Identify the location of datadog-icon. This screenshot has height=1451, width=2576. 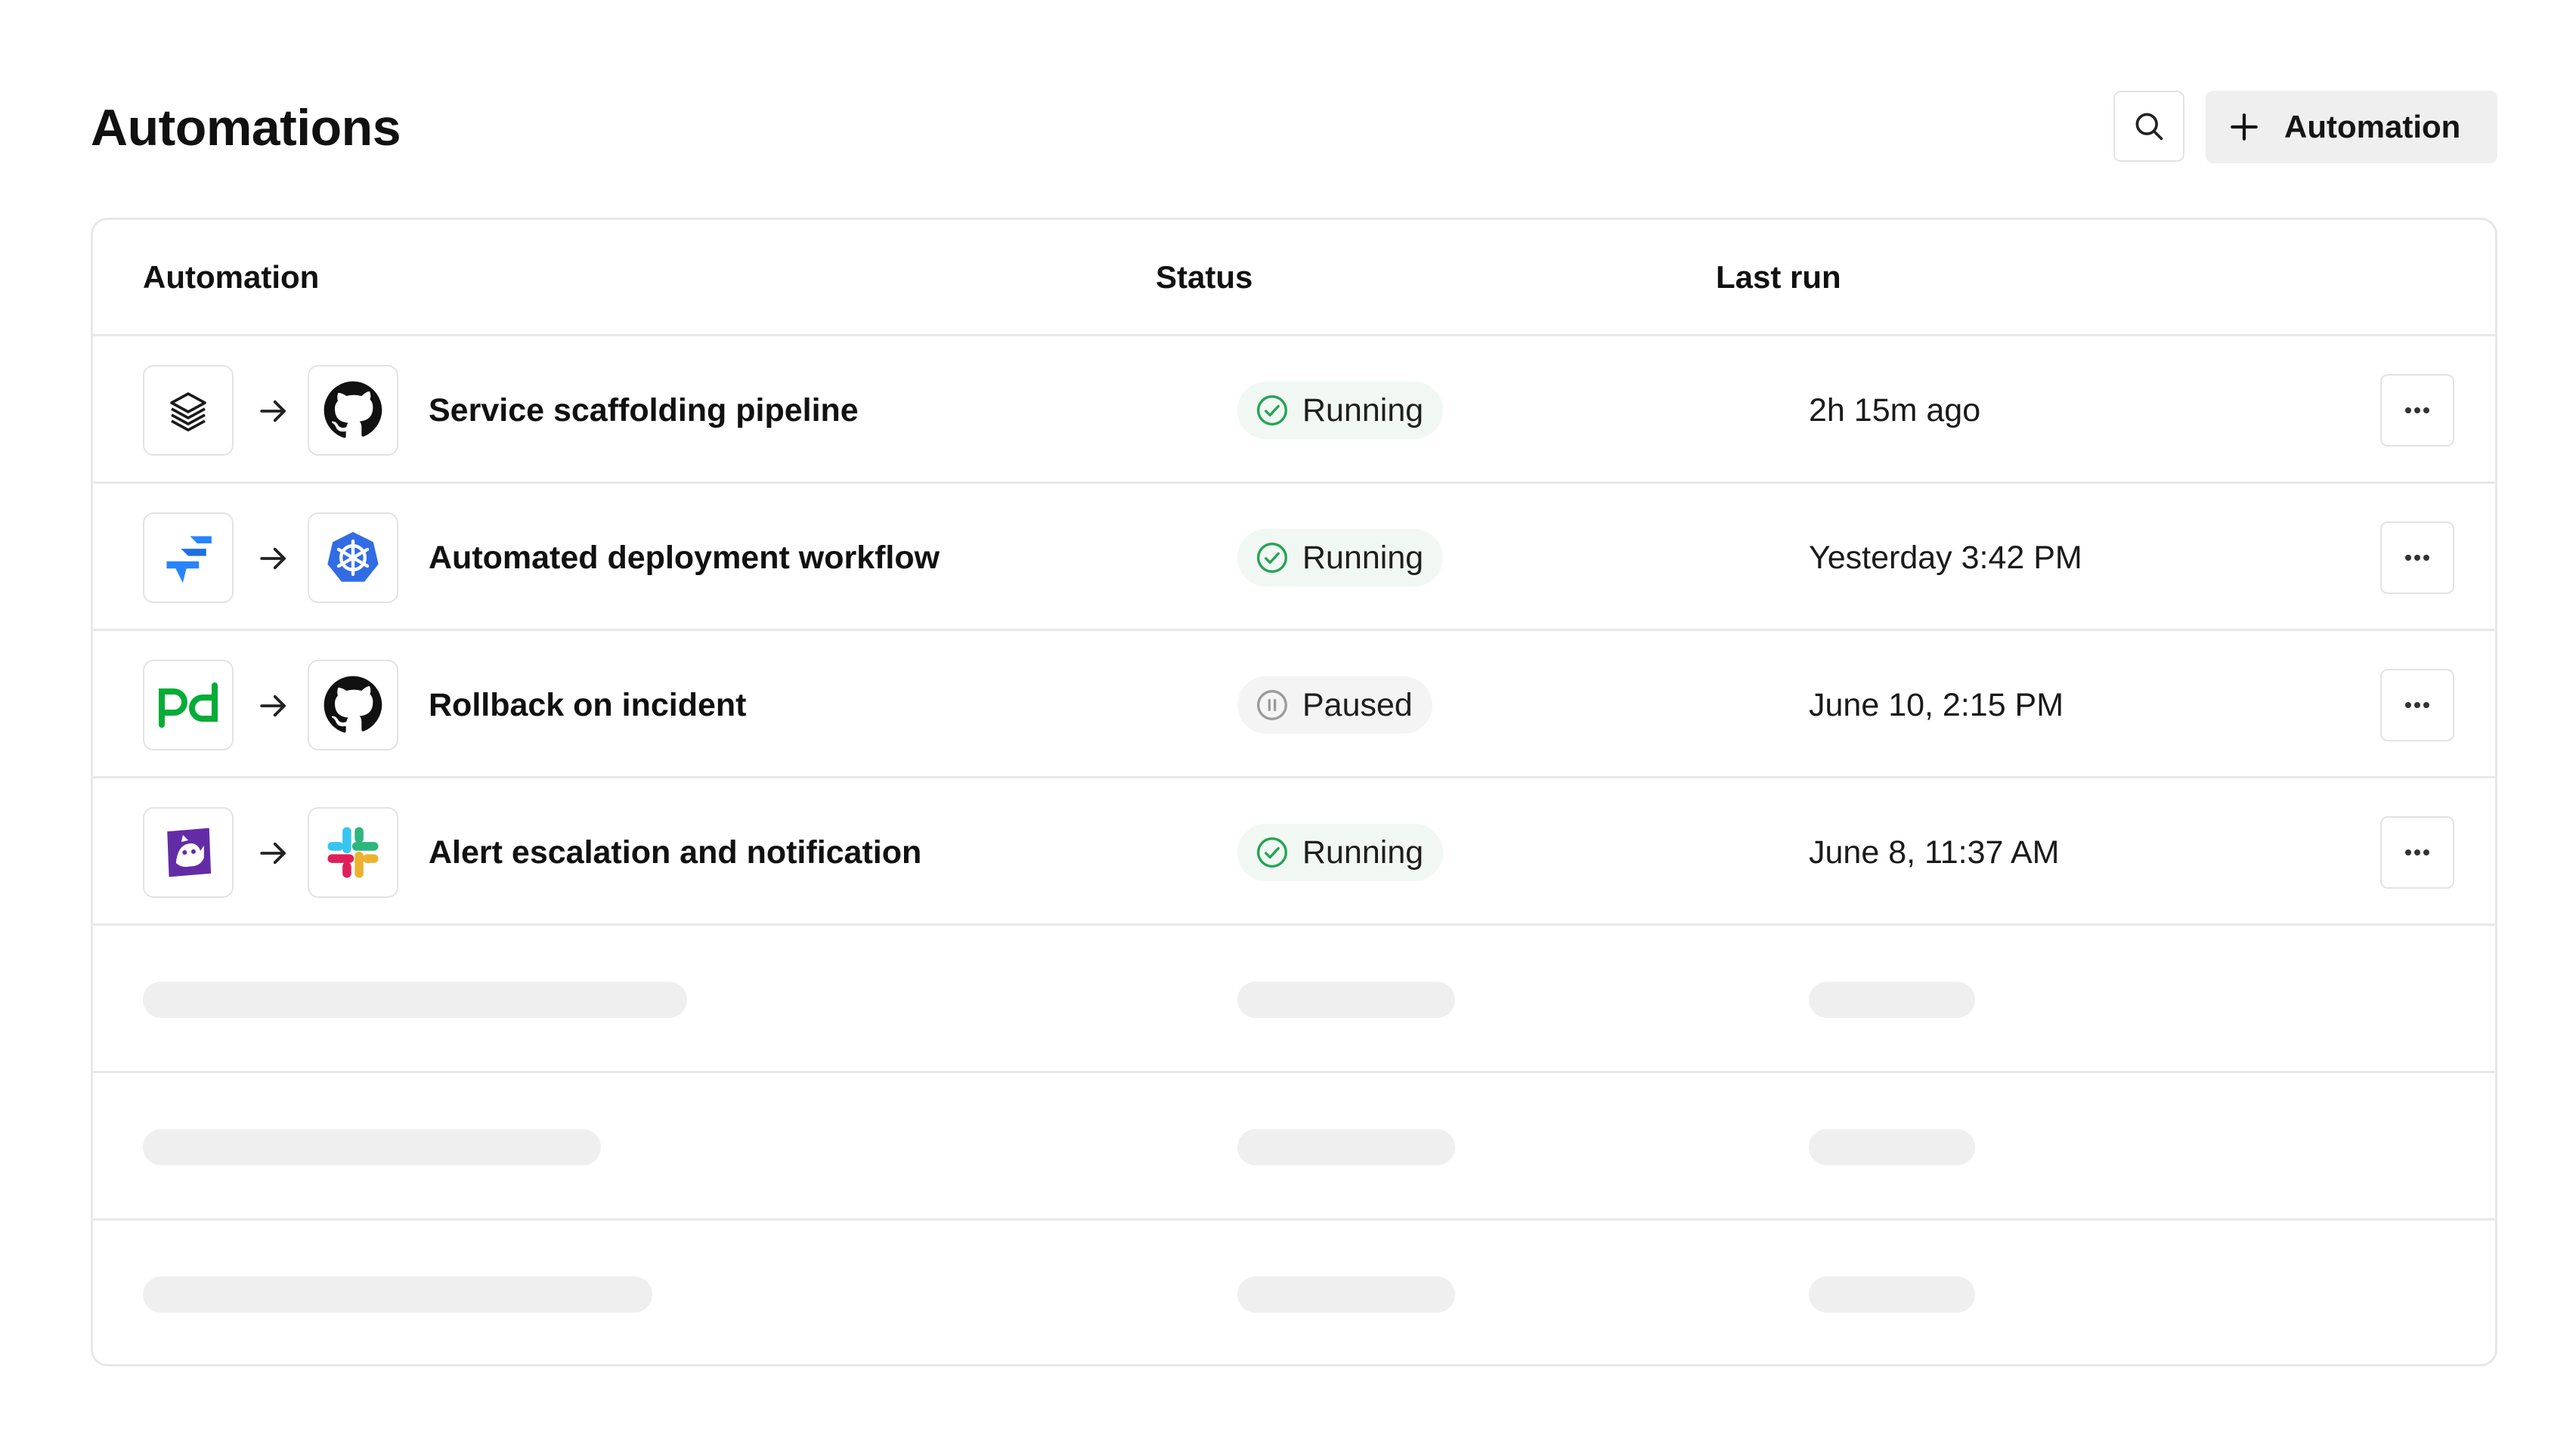
(188, 853).